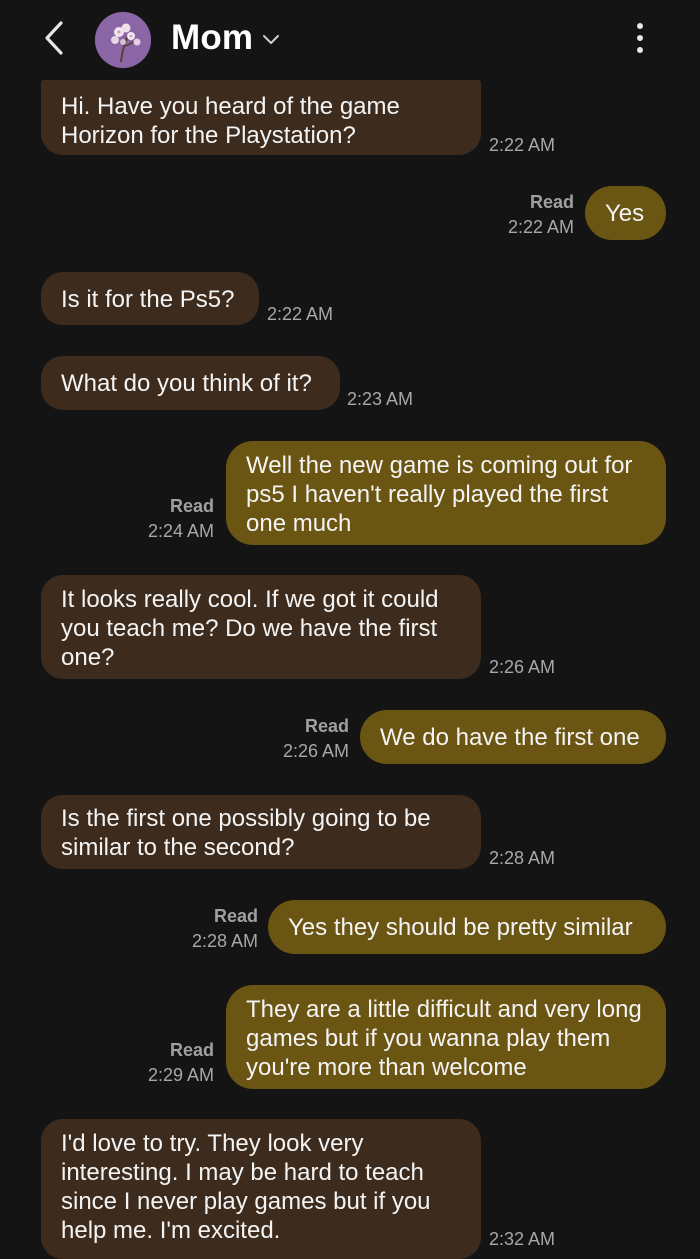  I want to click on incoming-message-bubble: Is it for the Ps5?, so click(150, 298).